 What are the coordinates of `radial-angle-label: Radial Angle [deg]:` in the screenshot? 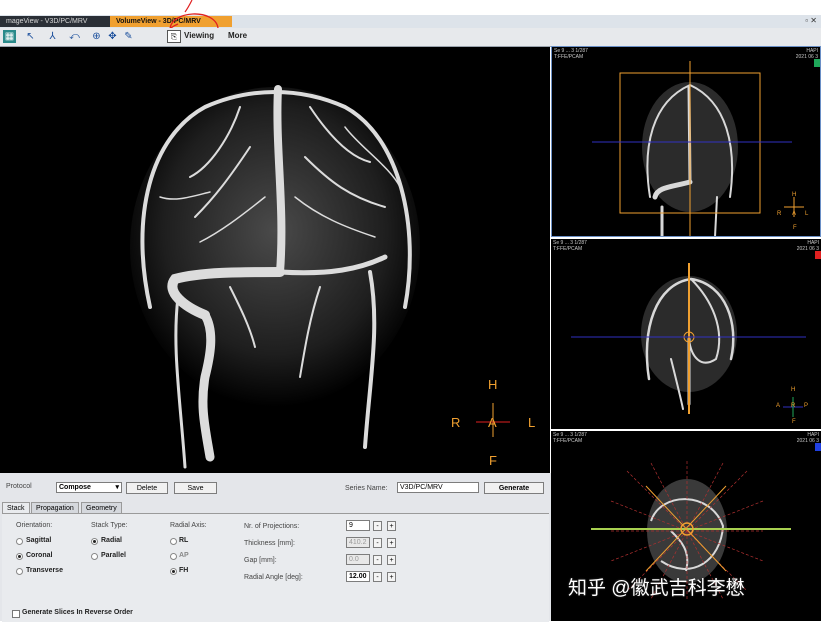 It's located at (273, 577).